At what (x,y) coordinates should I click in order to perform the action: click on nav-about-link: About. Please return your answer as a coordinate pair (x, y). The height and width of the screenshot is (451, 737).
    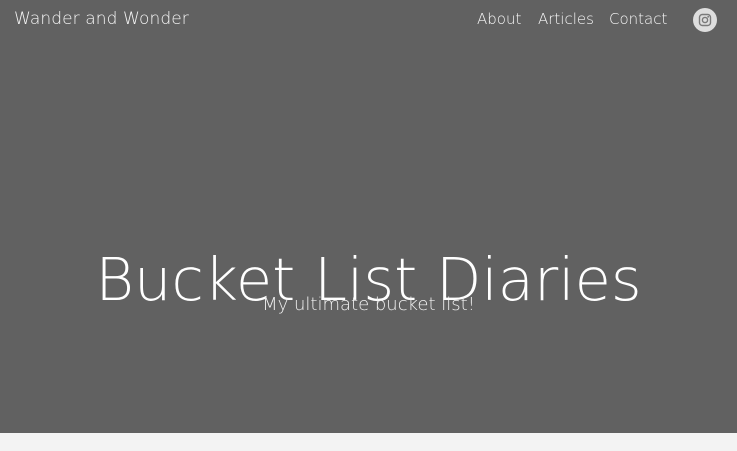
    Looking at the image, I should click on (499, 19).